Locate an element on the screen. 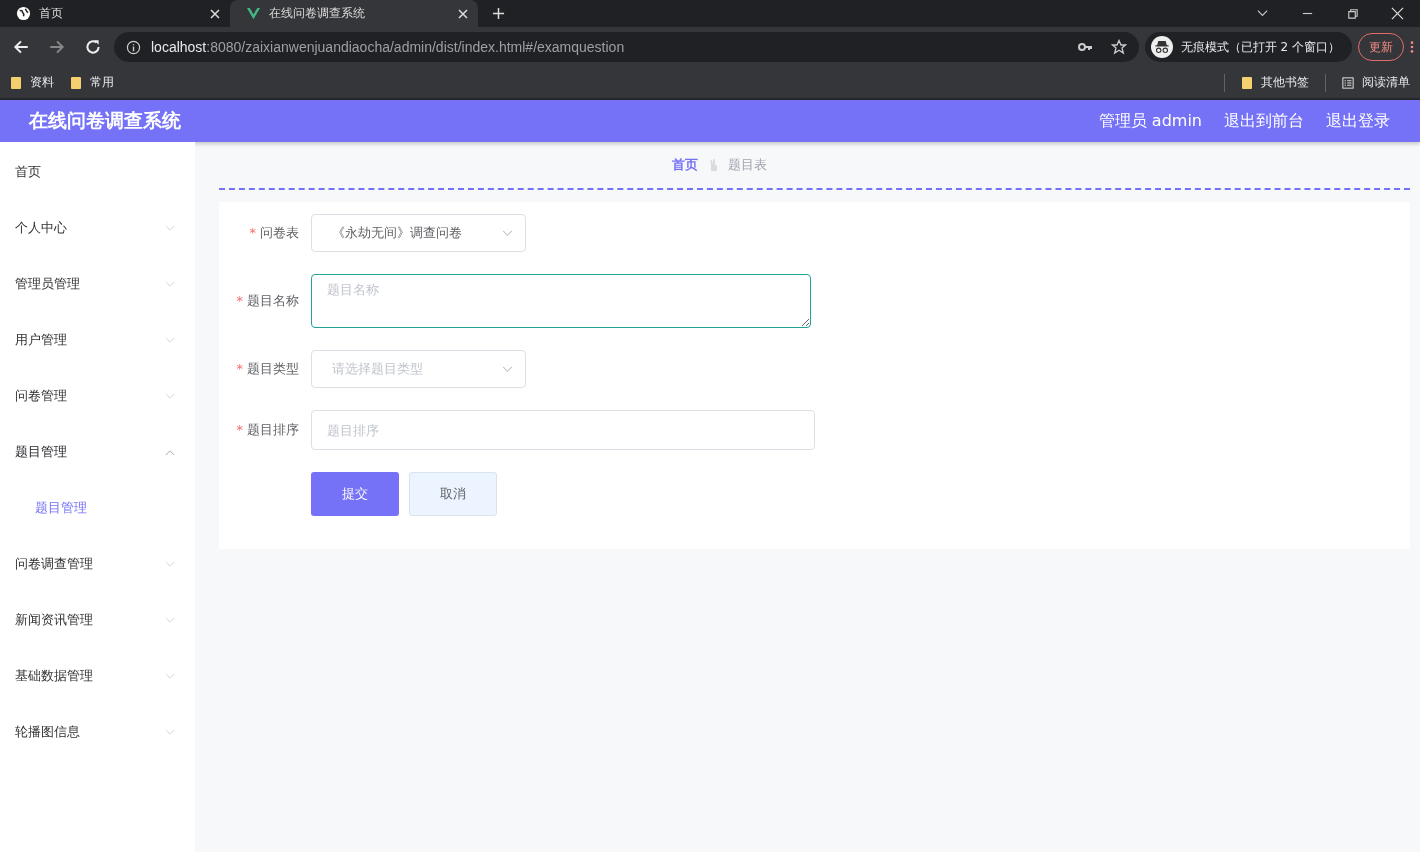 The height and width of the screenshot is (852, 1420). v-logo-icon is located at coordinates (253, 13).